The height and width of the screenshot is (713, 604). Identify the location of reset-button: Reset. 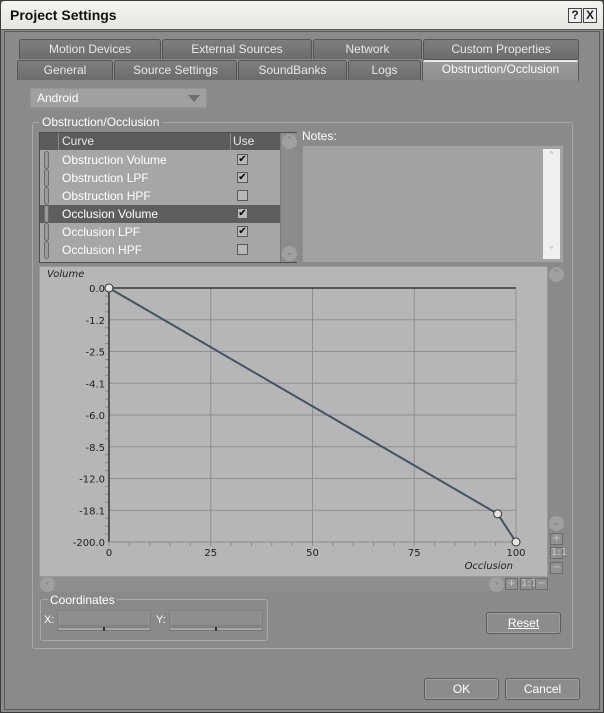
(523, 623).